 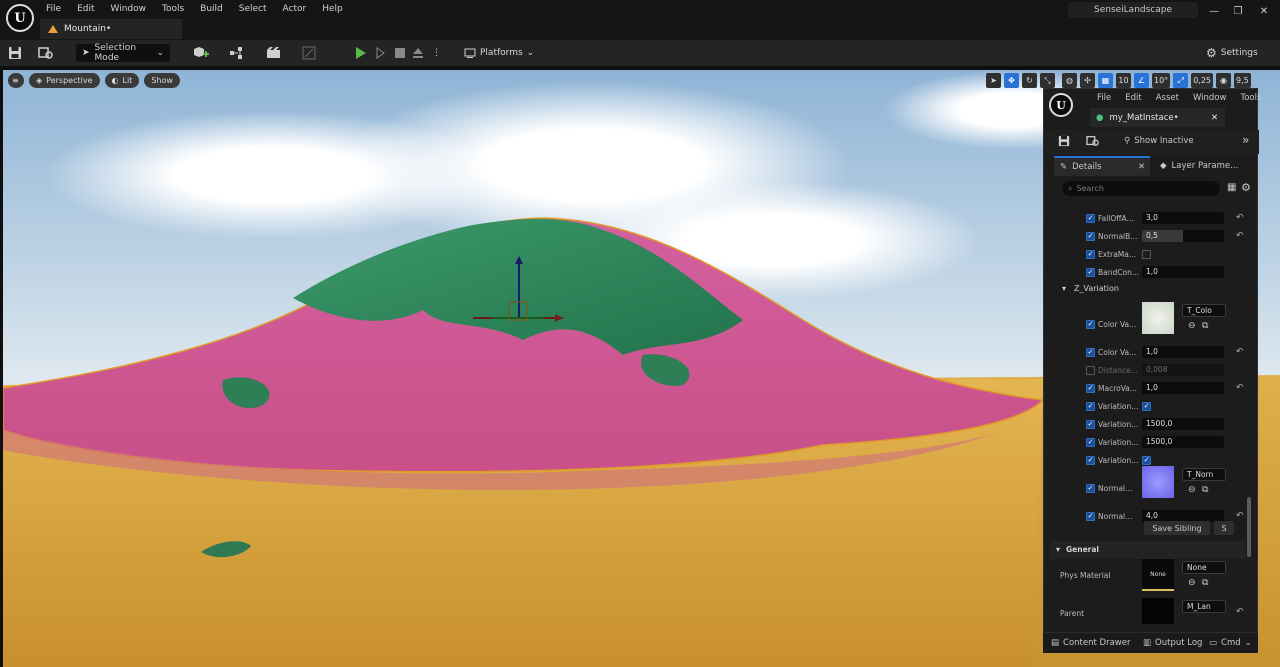 I want to click on perspective-button: ◈ Perspective, so click(x=64, y=80).